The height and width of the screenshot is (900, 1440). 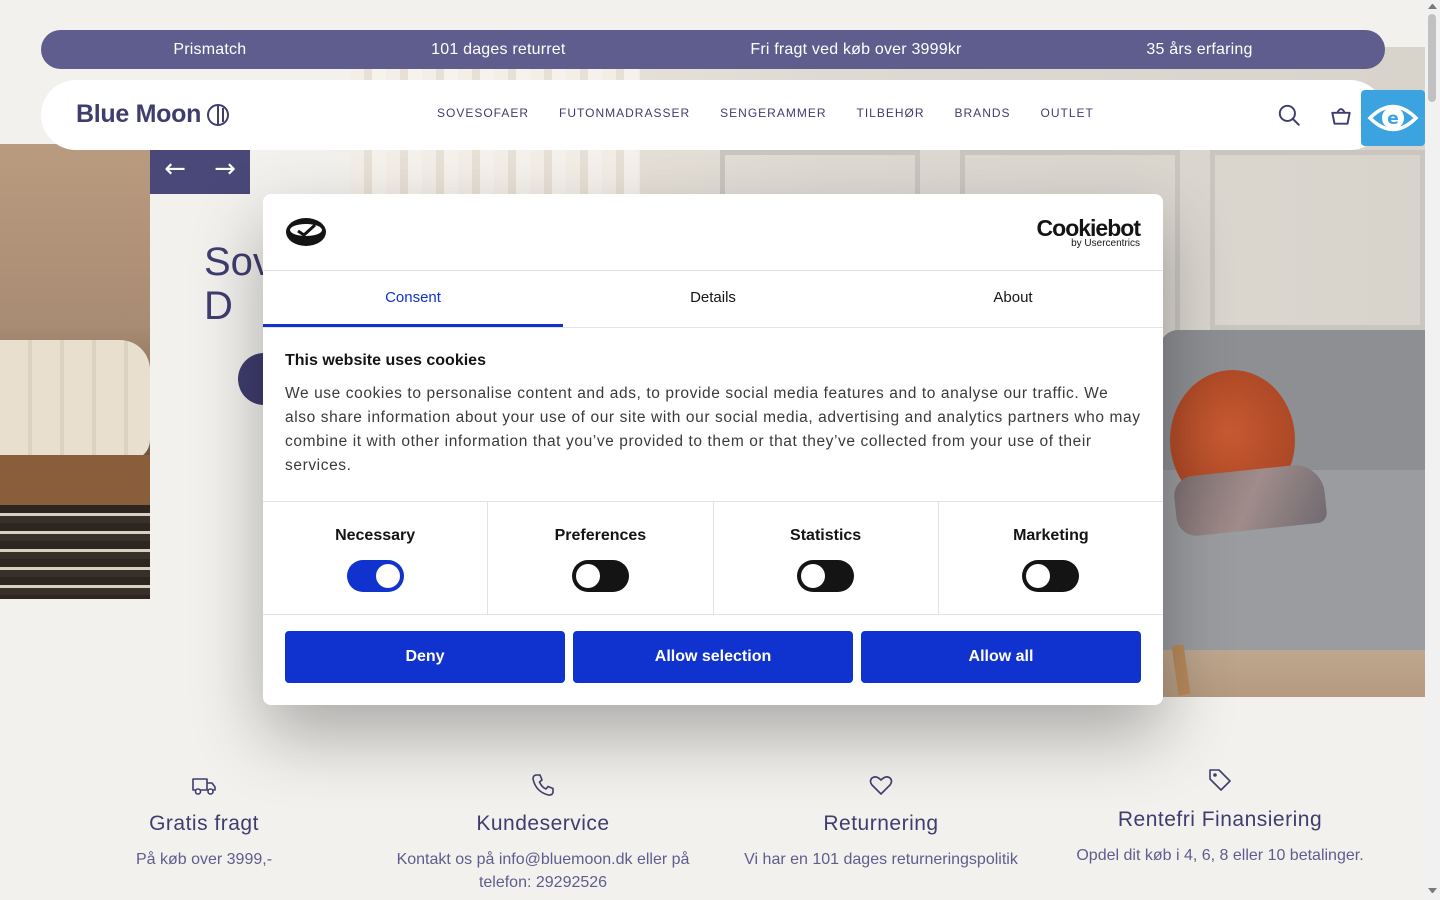 I want to click on allow-selection-button: Allow selection, so click(x=713, y=657).